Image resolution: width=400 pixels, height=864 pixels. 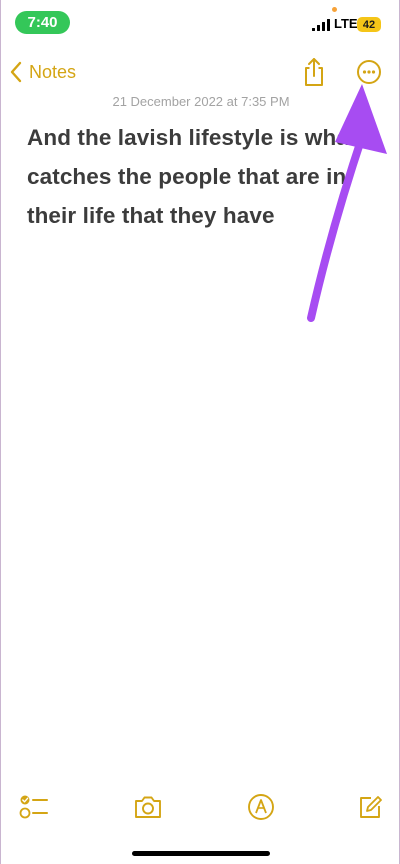 I want to click on back-button: Notes, so click(x=42, y=72).